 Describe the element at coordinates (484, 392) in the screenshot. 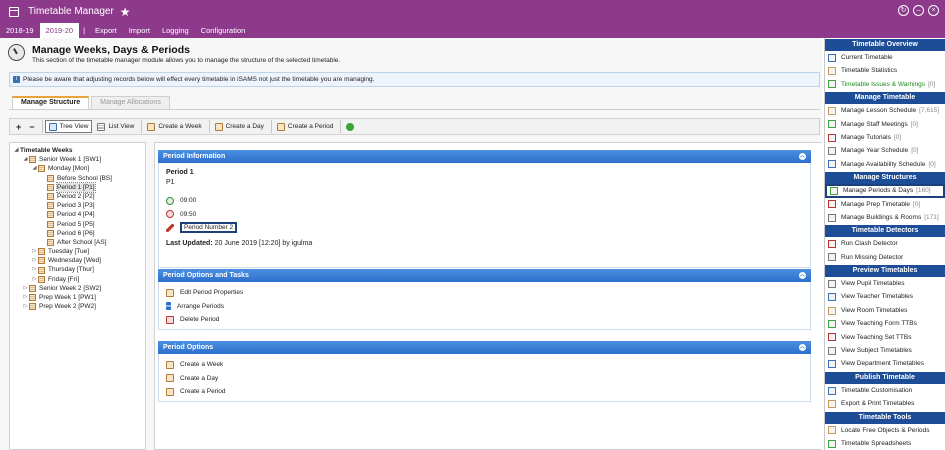

I see `create-period-link: Create a Period` at that location.